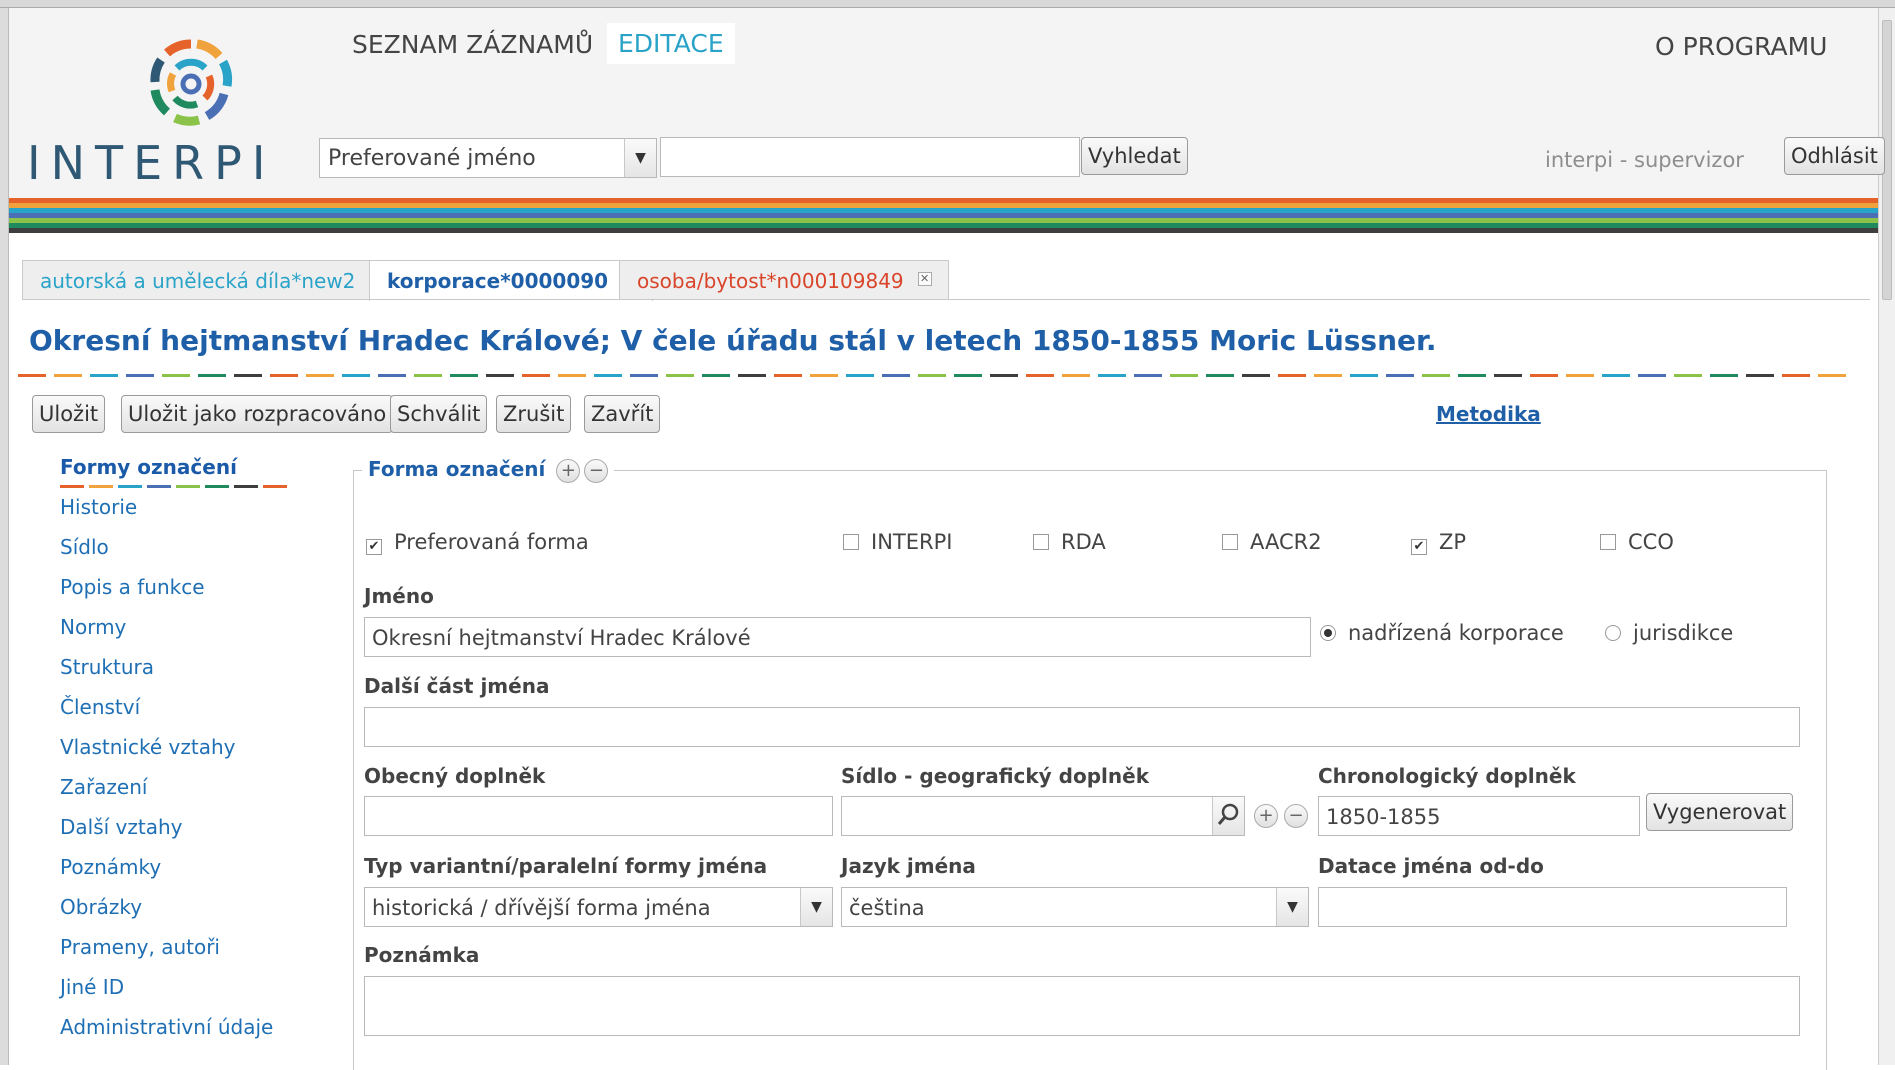  Describe the element at coordinates (110, 867) in the screenshot. I see `sidebar-item-notes: Poznámky` at that location.